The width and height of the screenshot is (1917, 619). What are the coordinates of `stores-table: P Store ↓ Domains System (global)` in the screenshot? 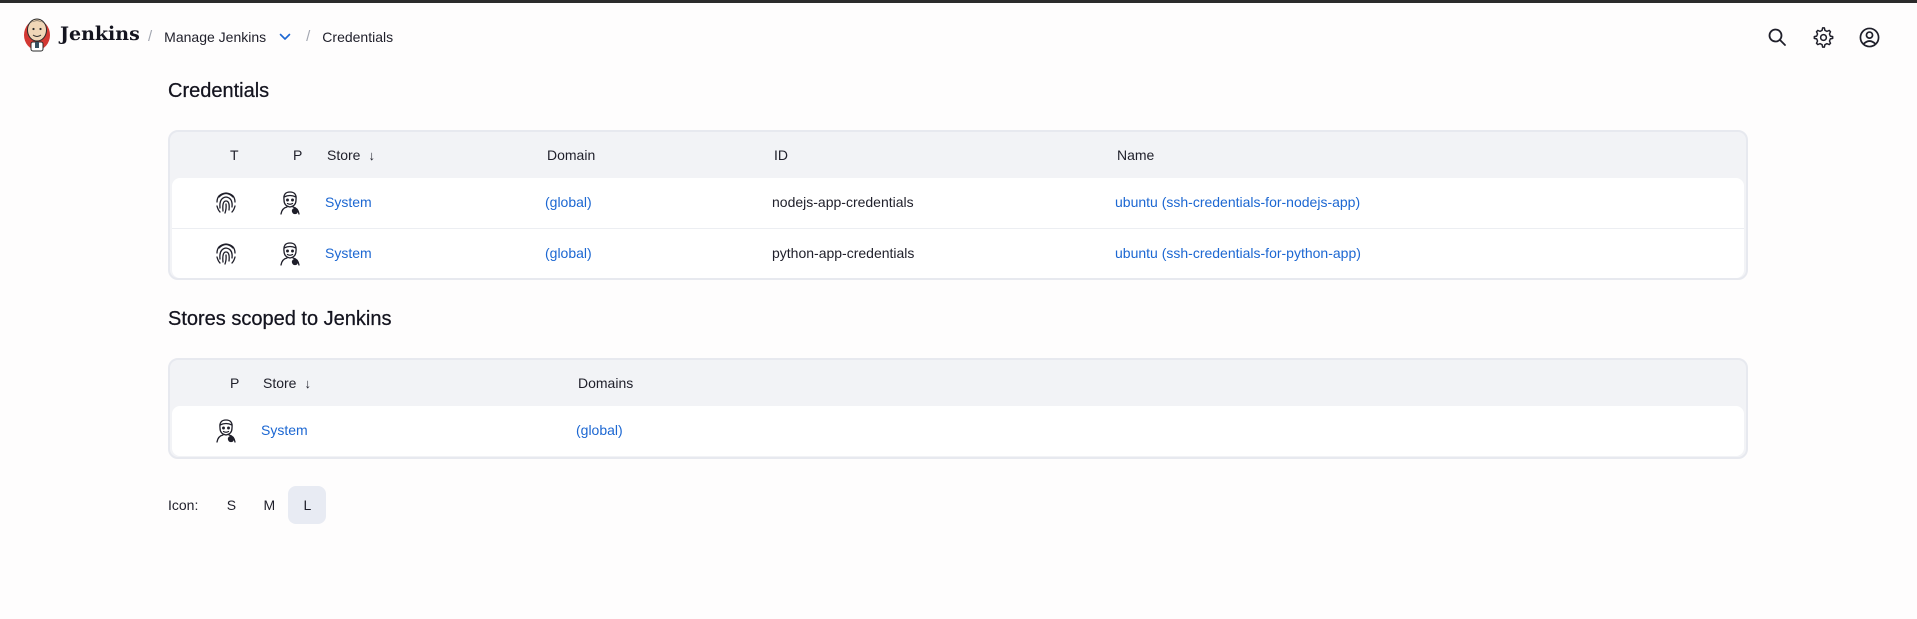 It's located at (958, 408).